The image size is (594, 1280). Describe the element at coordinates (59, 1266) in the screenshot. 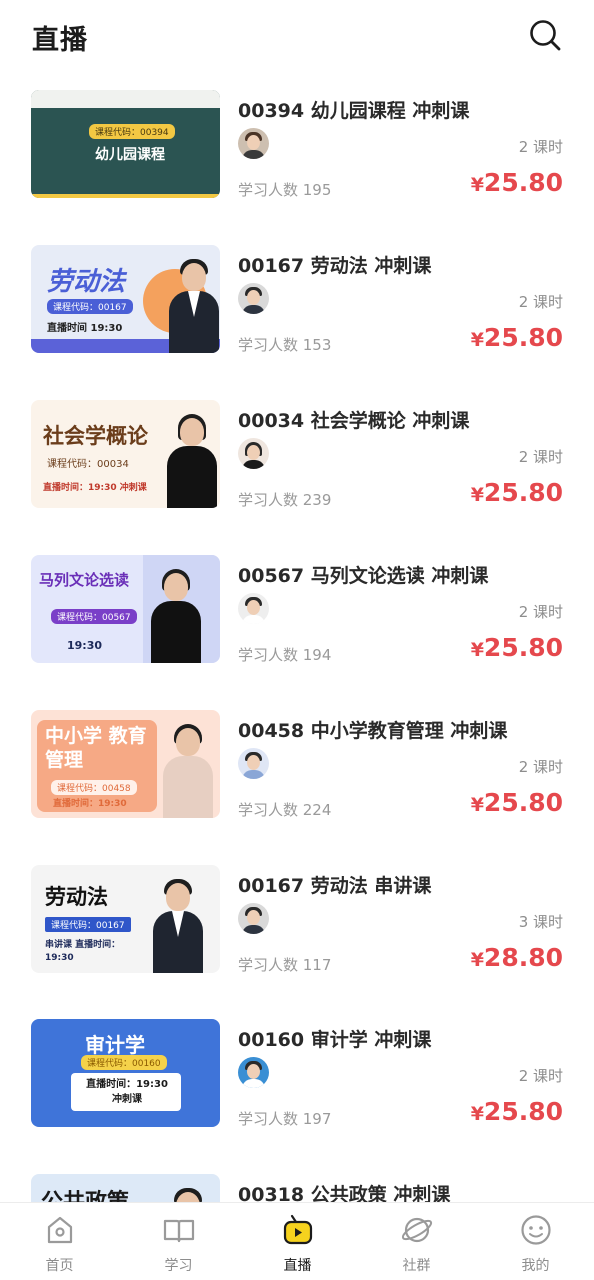

I see `tab-label: 首页` at that location.